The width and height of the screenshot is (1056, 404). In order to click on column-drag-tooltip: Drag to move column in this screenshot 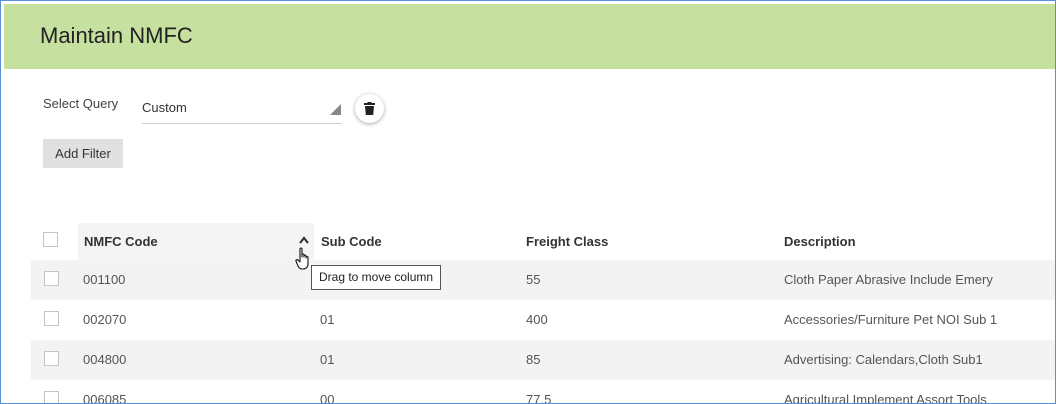, I will do `click(376, 277)`.